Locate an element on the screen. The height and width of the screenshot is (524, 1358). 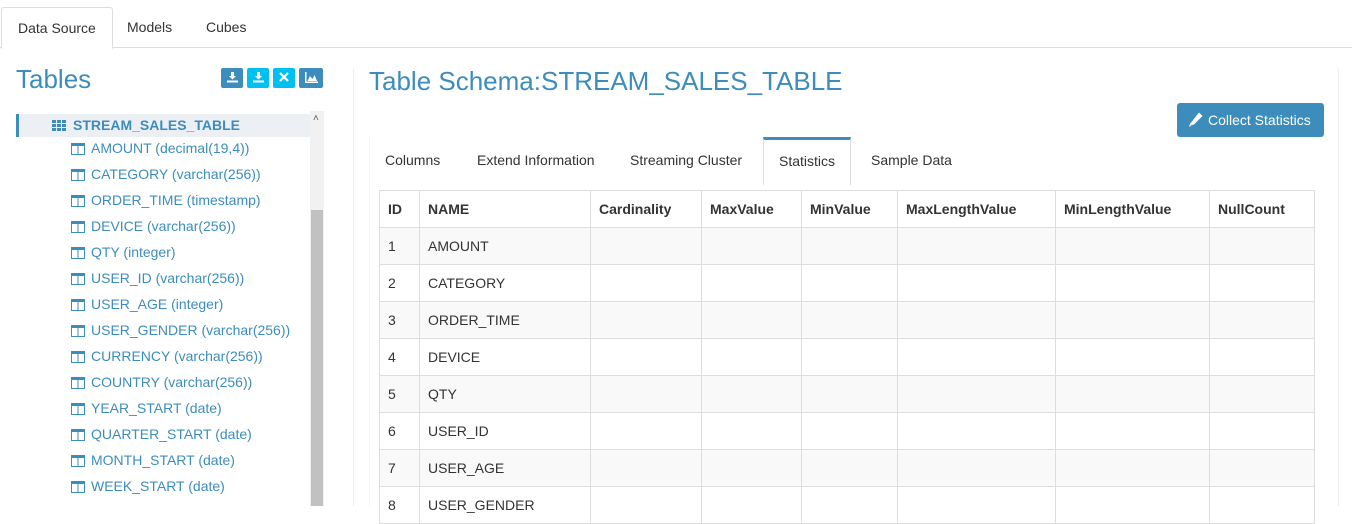
tab-statistics: Statistics is located at coordinates (807, 161).